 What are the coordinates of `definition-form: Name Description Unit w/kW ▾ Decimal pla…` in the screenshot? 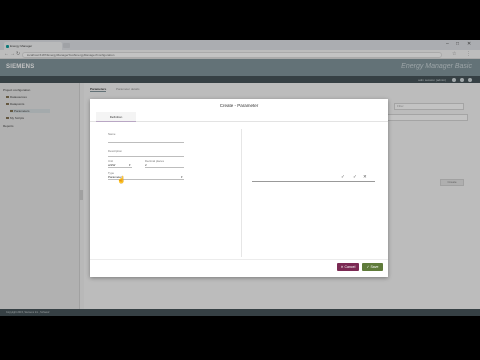 It's located at (168, 193).